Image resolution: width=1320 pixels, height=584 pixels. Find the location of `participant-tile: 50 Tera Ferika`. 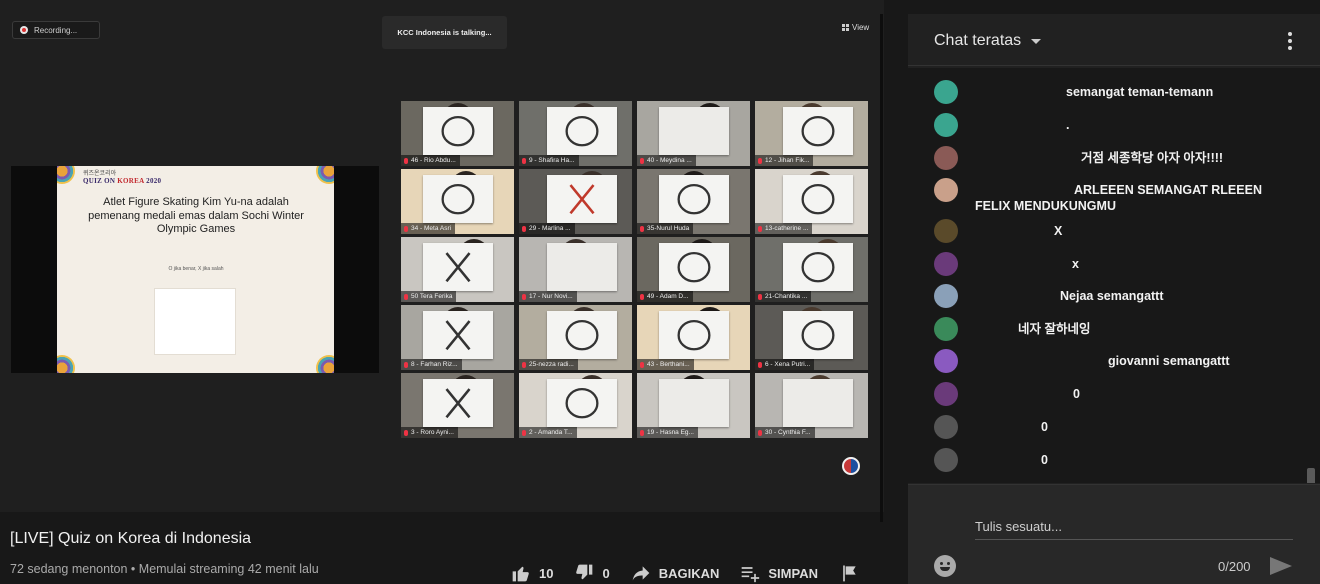

participant-tile: 50 Tera Ferika is located at coordinates (457, 269).